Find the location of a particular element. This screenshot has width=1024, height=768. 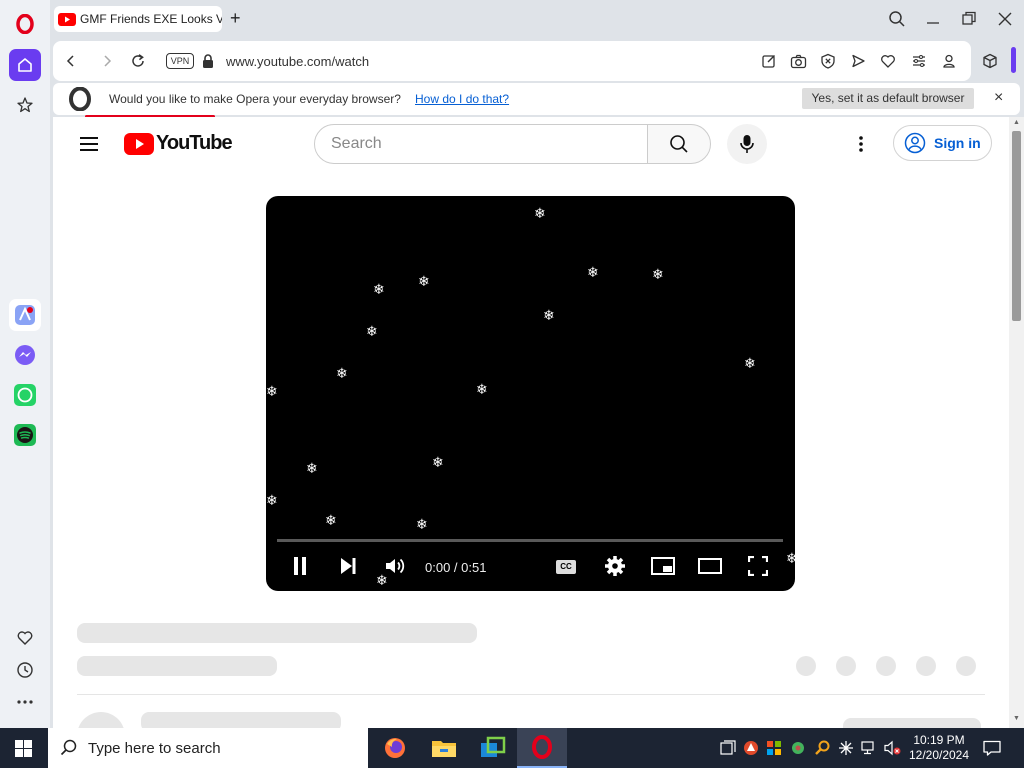

settings-gear-icon is located at coordinates (615, 566).